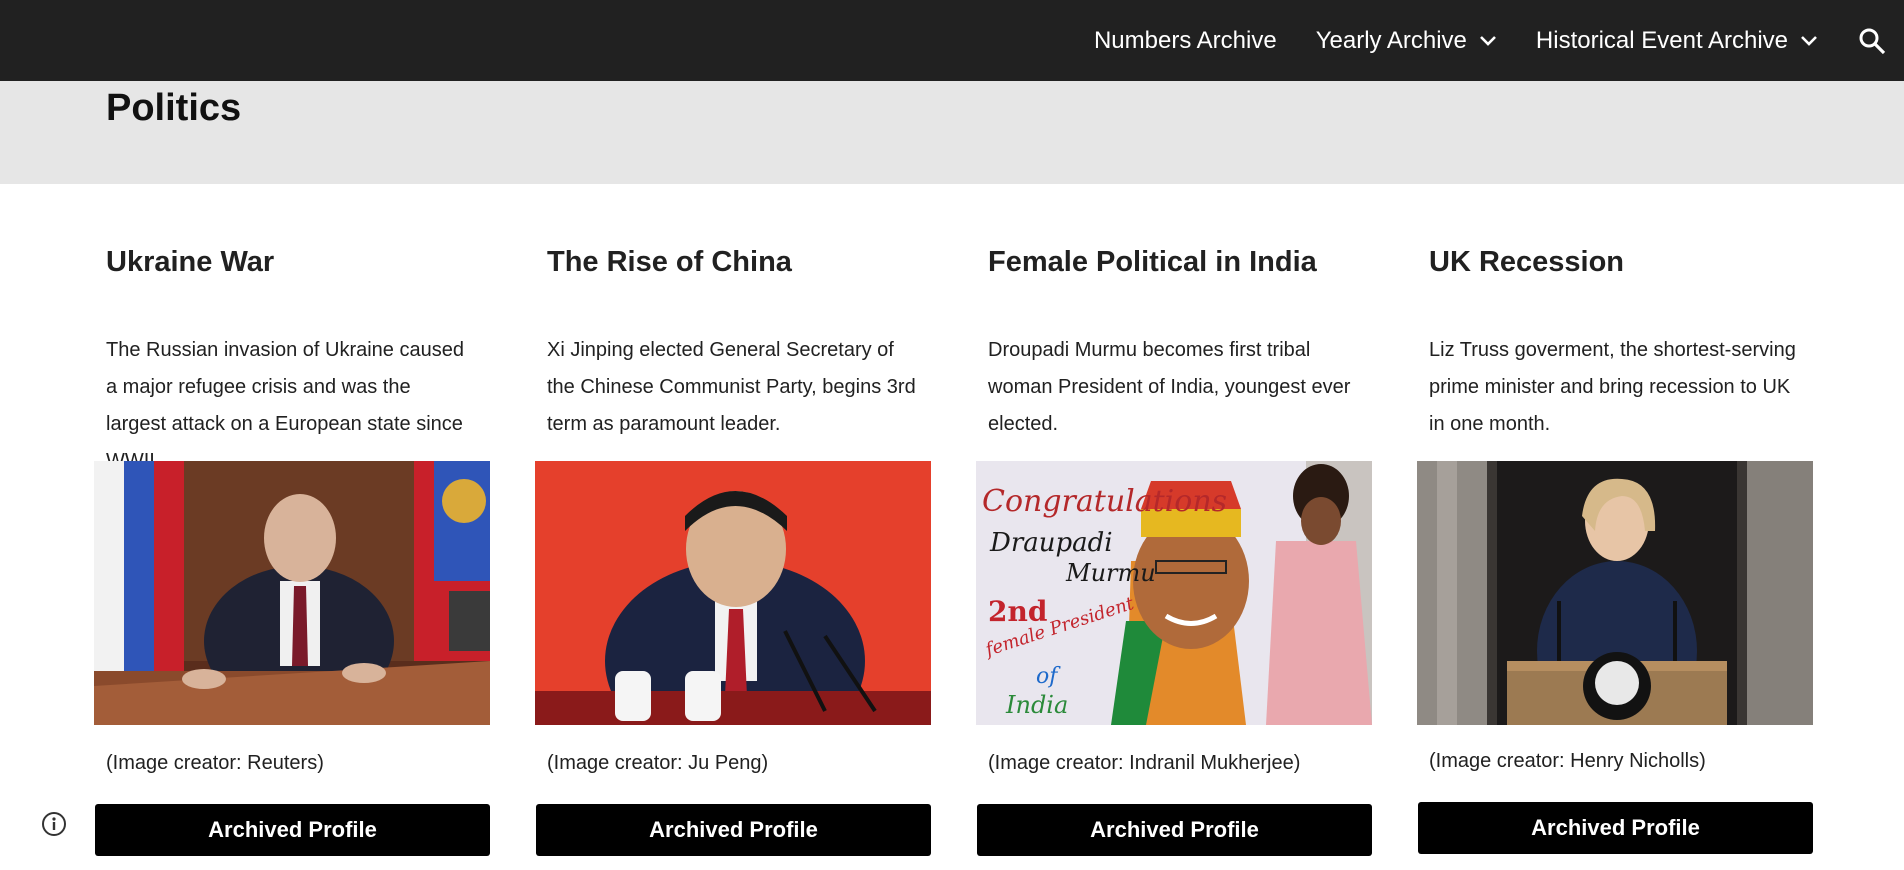 This screenshot has width=1904, height=870. I want to click on nav-yearly-archive: Yearly Archive, so click(1406, 41).